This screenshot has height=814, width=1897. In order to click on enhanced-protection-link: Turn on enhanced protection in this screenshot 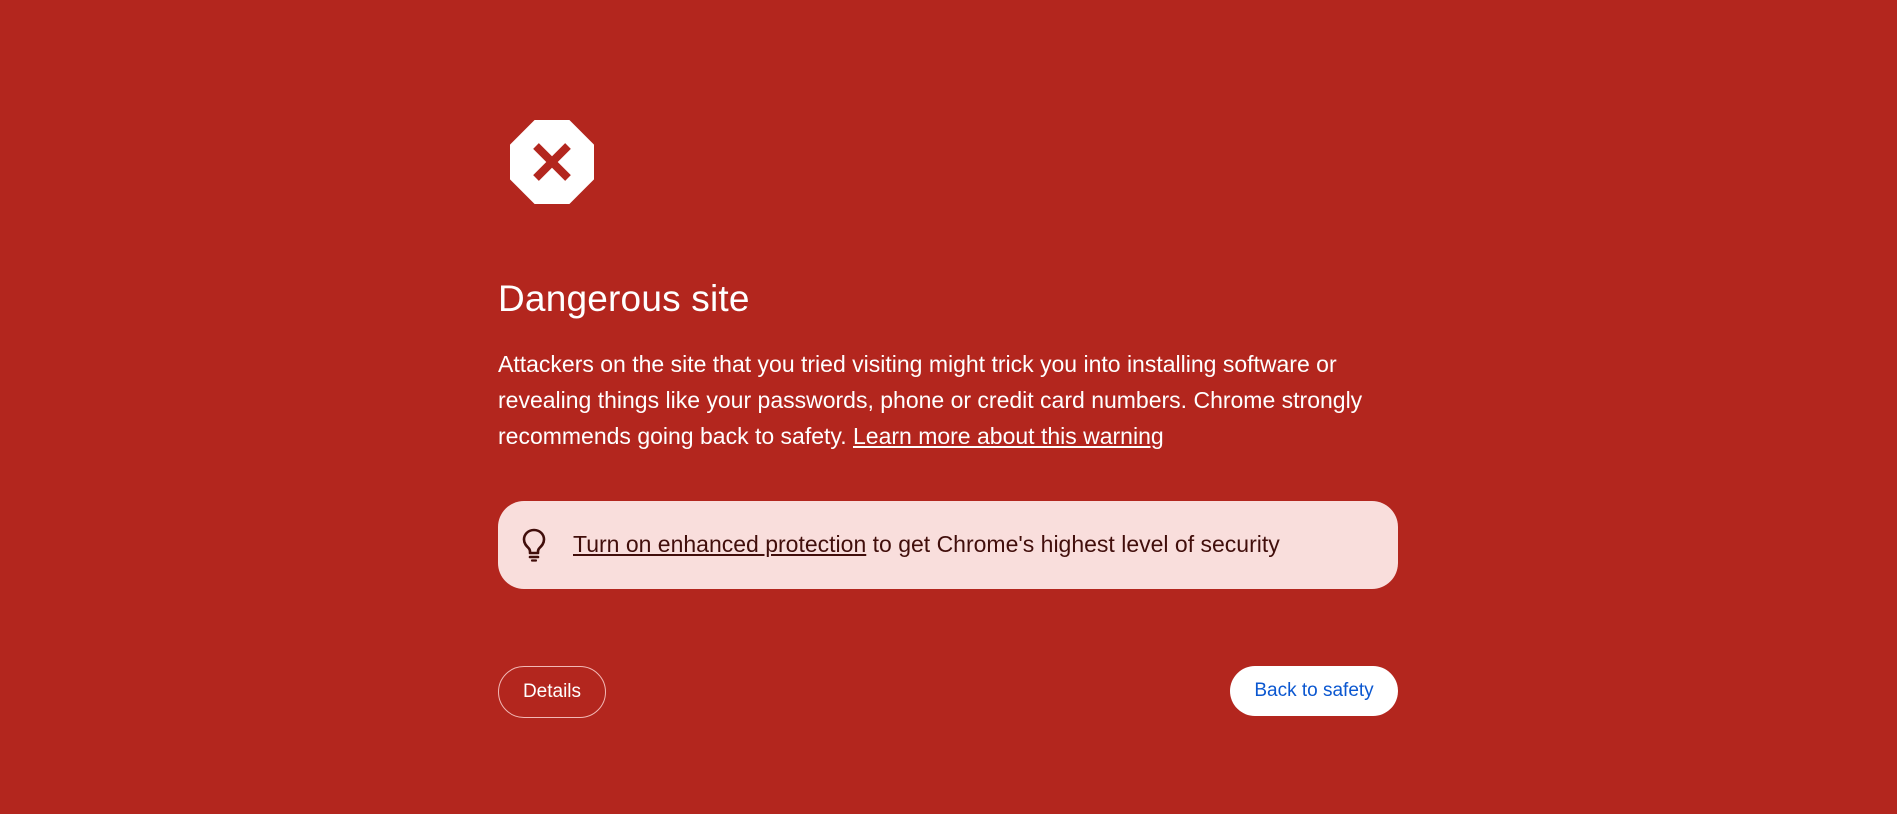, I will do `click(719, 544)`.